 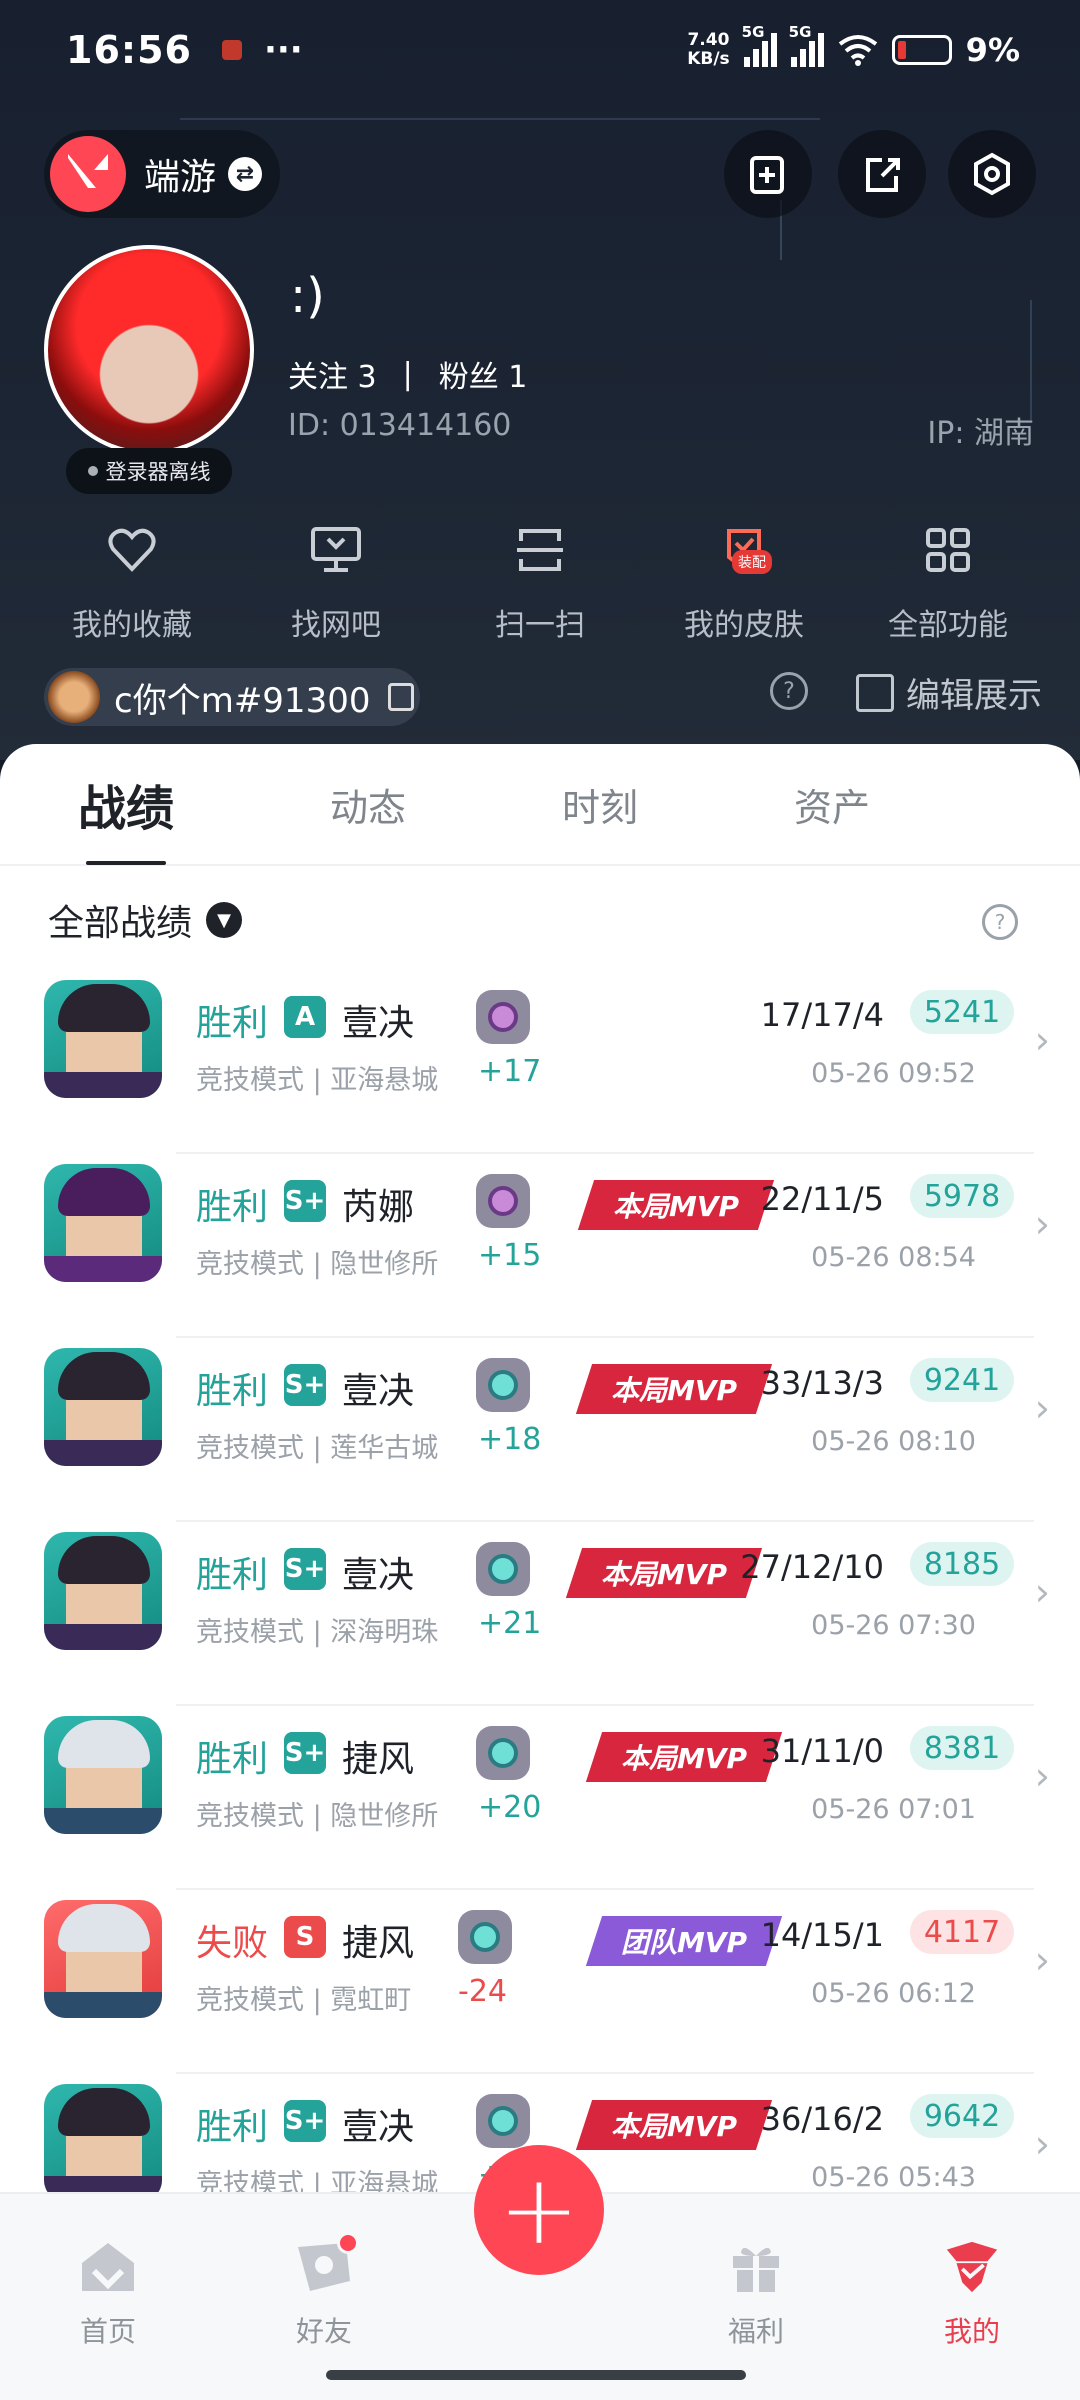 I want to click on signal-icon: 5G, so click(x=806, y=45).